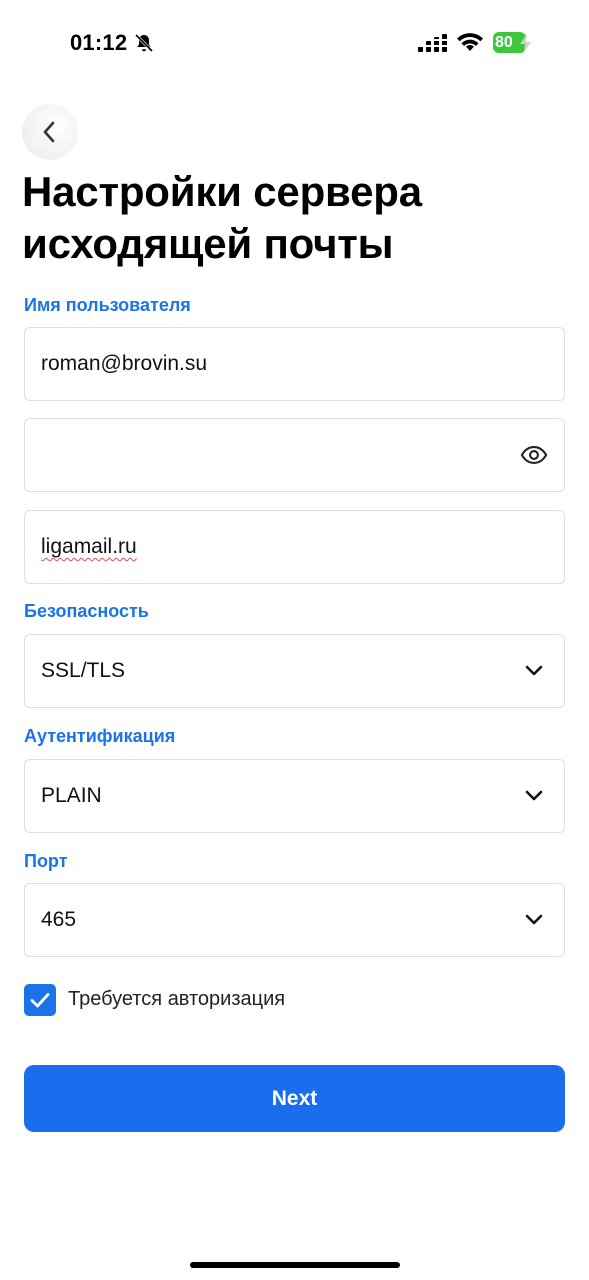 Image resolution: width=589 pixels, height=1280 pixels. What do you see at coordinates (294, 796) in the screenshot?
I see `auth-select: PLAIN` at bounding box center [294, 796].